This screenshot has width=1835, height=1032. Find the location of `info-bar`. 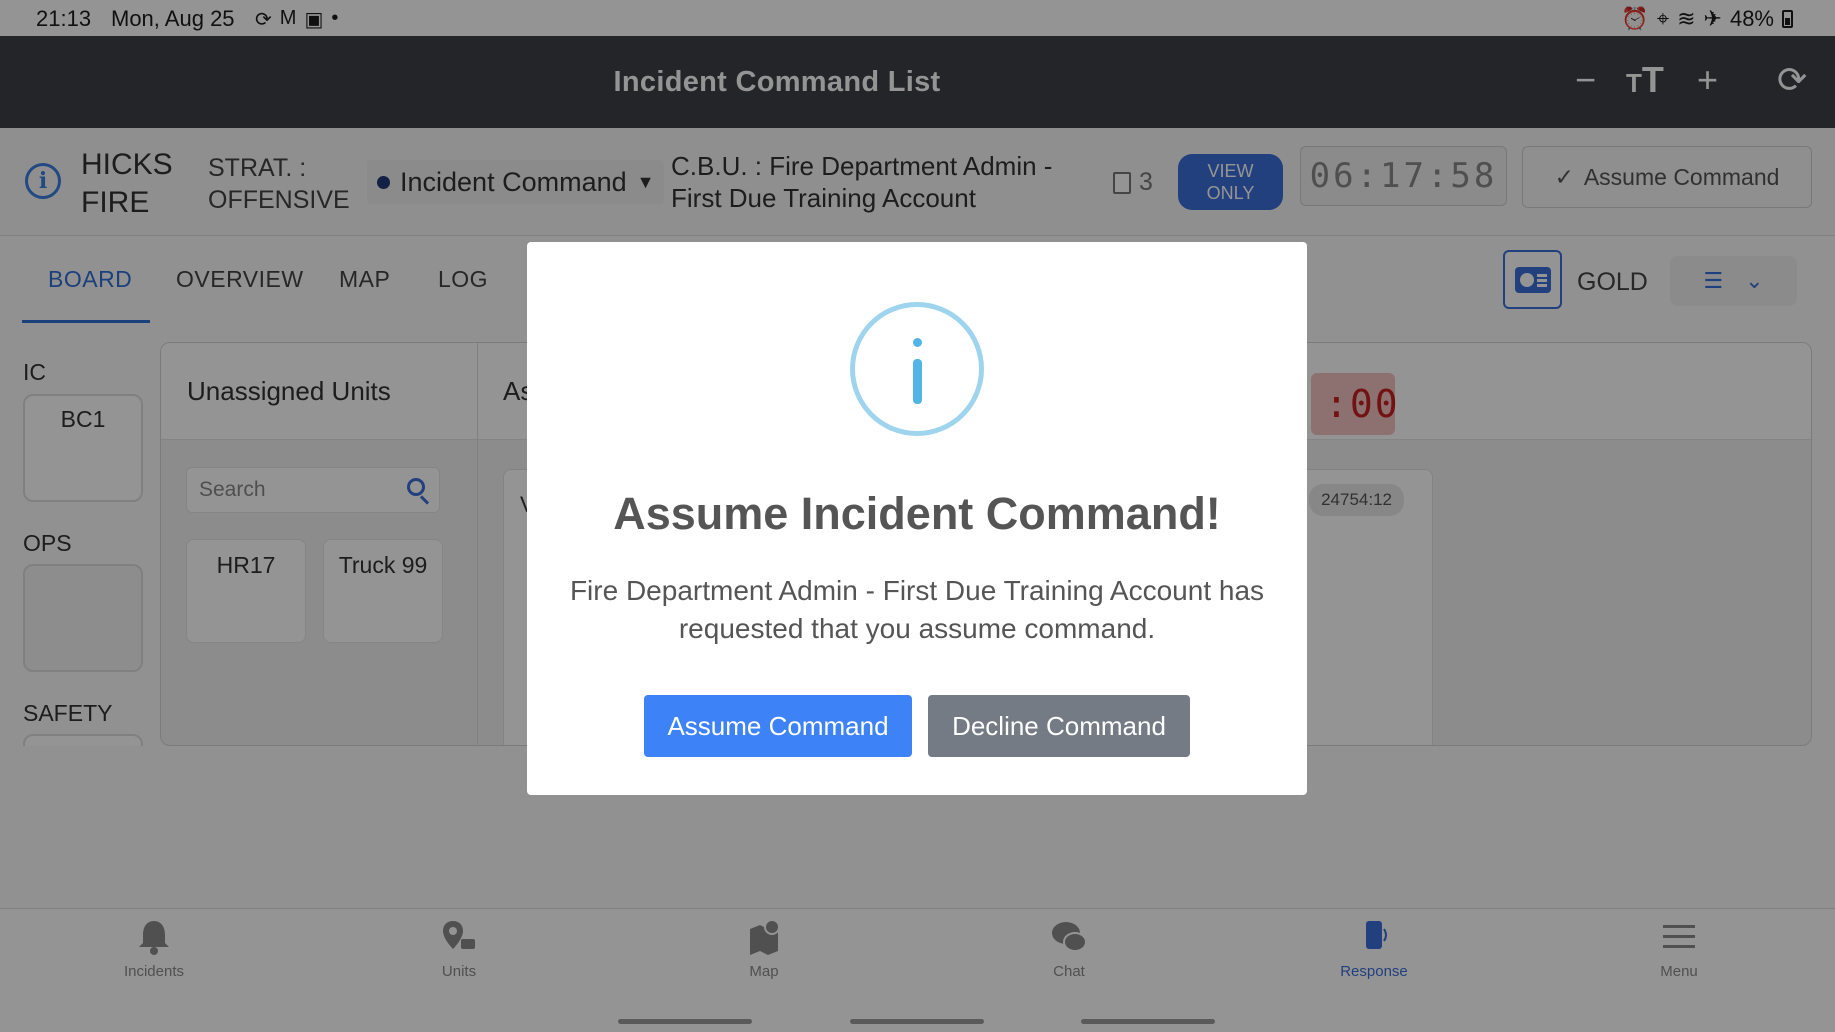

info-bar is located at coordinates (917, 381).